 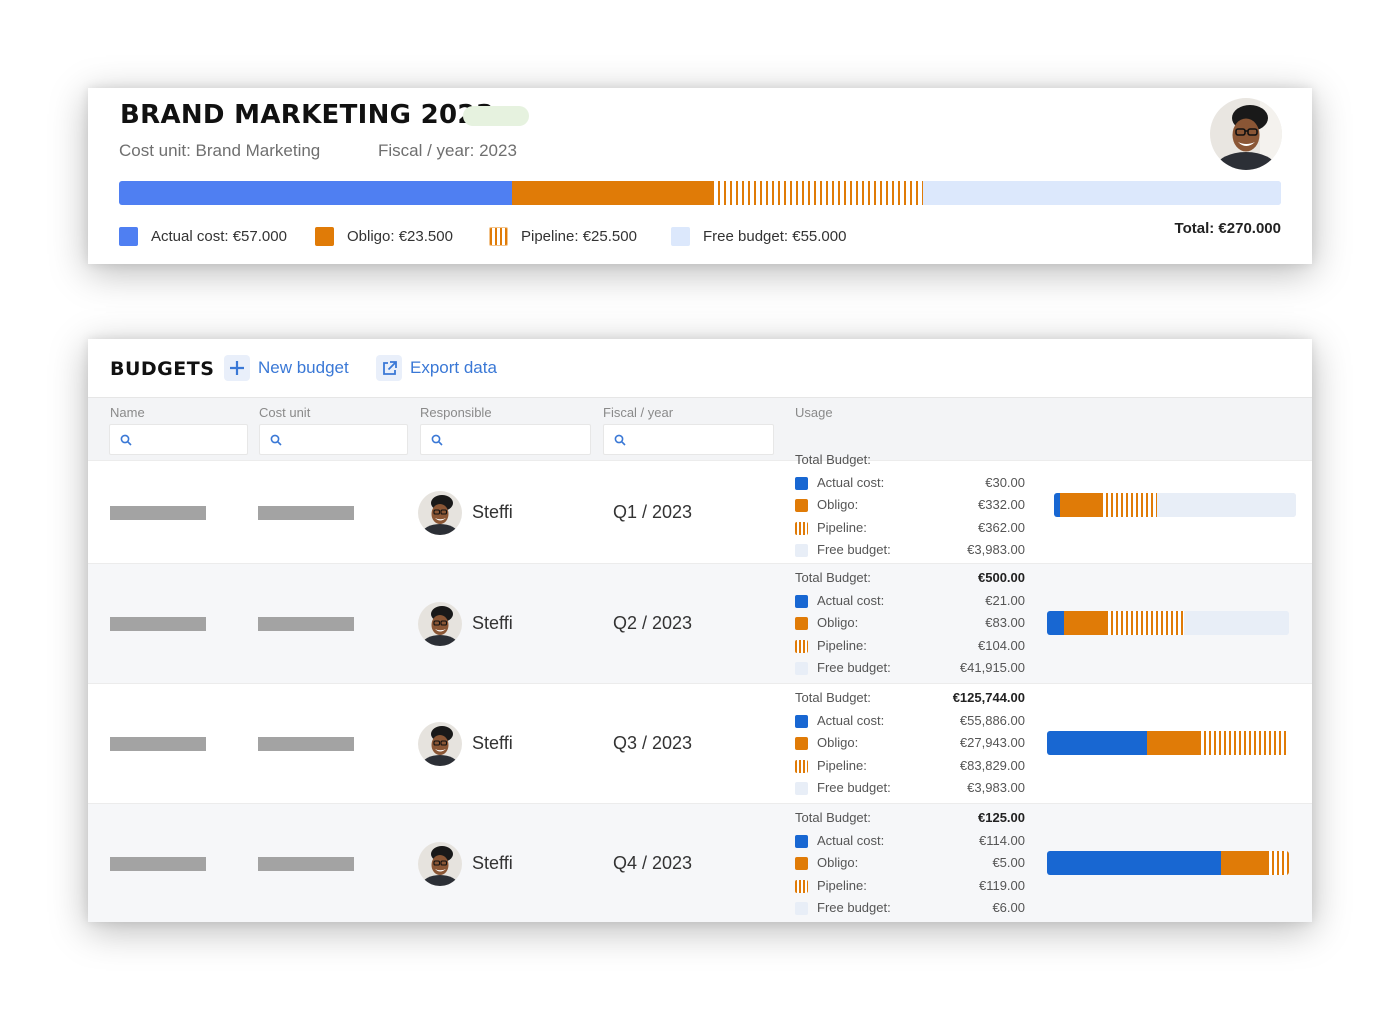 What do you see at coordinates (178, 439) in the screenshot?
I see `name-search-input` at bounding box center [178, 439].